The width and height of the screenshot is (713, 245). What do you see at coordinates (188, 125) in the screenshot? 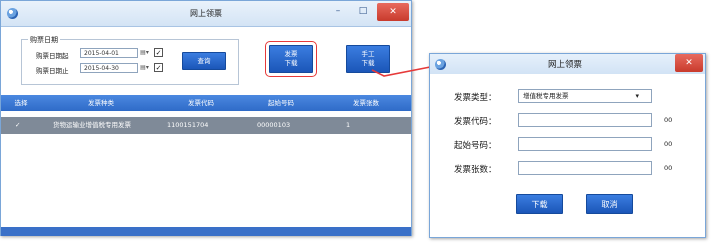
I see `row-invoice-code: 1100151704` at bounding box center [188, 125].